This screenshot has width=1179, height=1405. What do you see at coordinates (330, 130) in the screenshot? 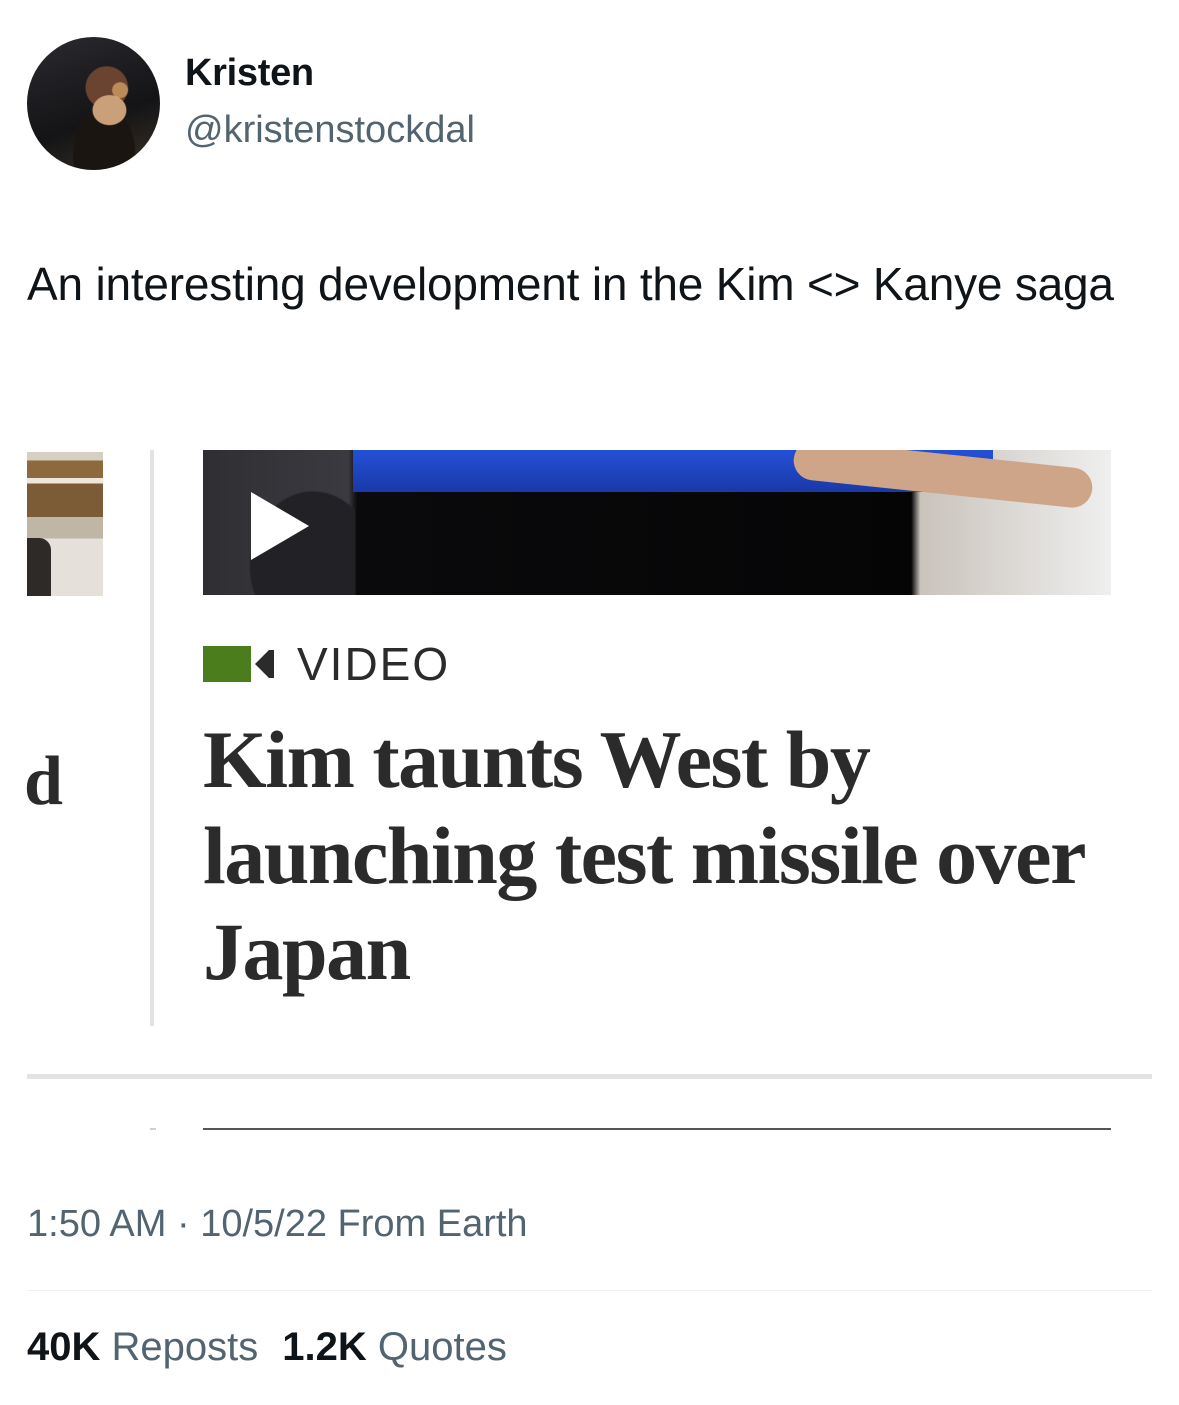
I see `author-handle: @kristenstockdal` at bounding box center [330, 130].